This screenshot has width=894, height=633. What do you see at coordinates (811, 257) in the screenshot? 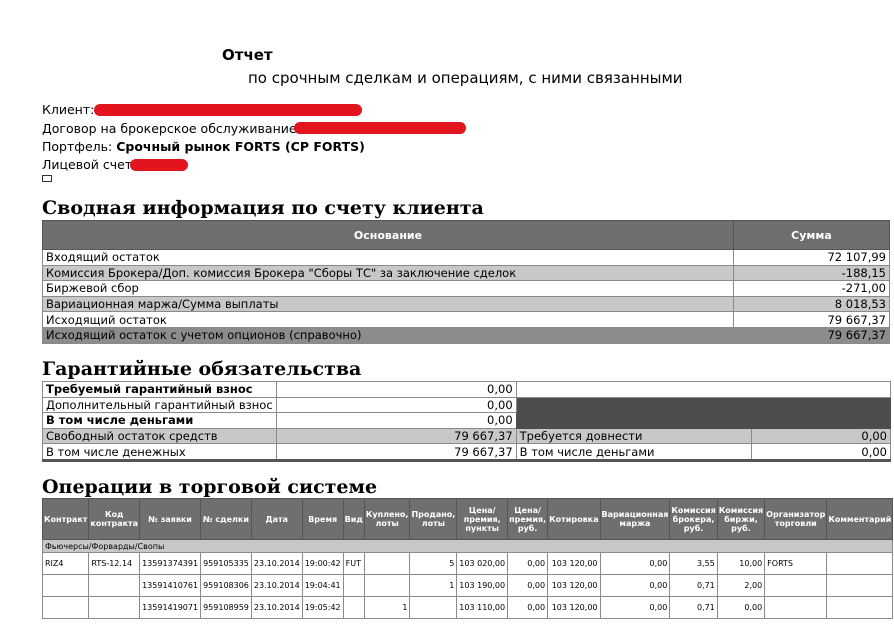
I see `row-value: 72 107,99` at bounding box center [811, 257].